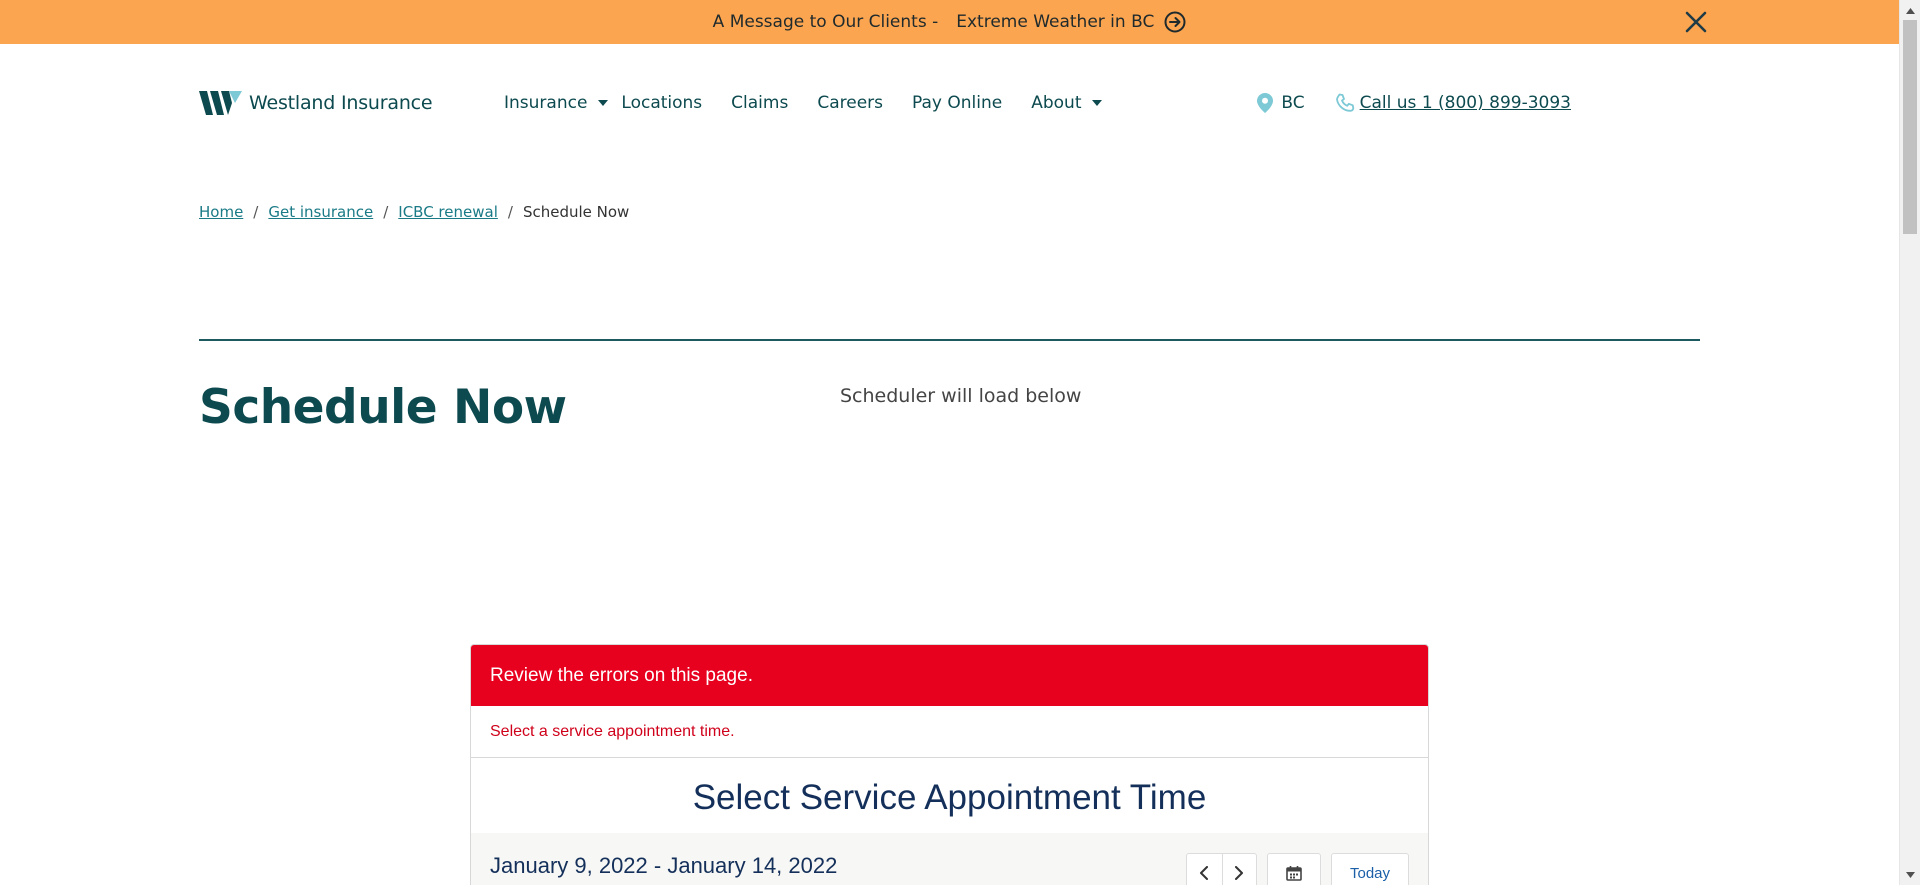 This screenshot has height=885, width=1920. Describe the element at coordinates (576, 212) in the screenshot. I see `breadcrumb-current: Schedule Now` at that location.